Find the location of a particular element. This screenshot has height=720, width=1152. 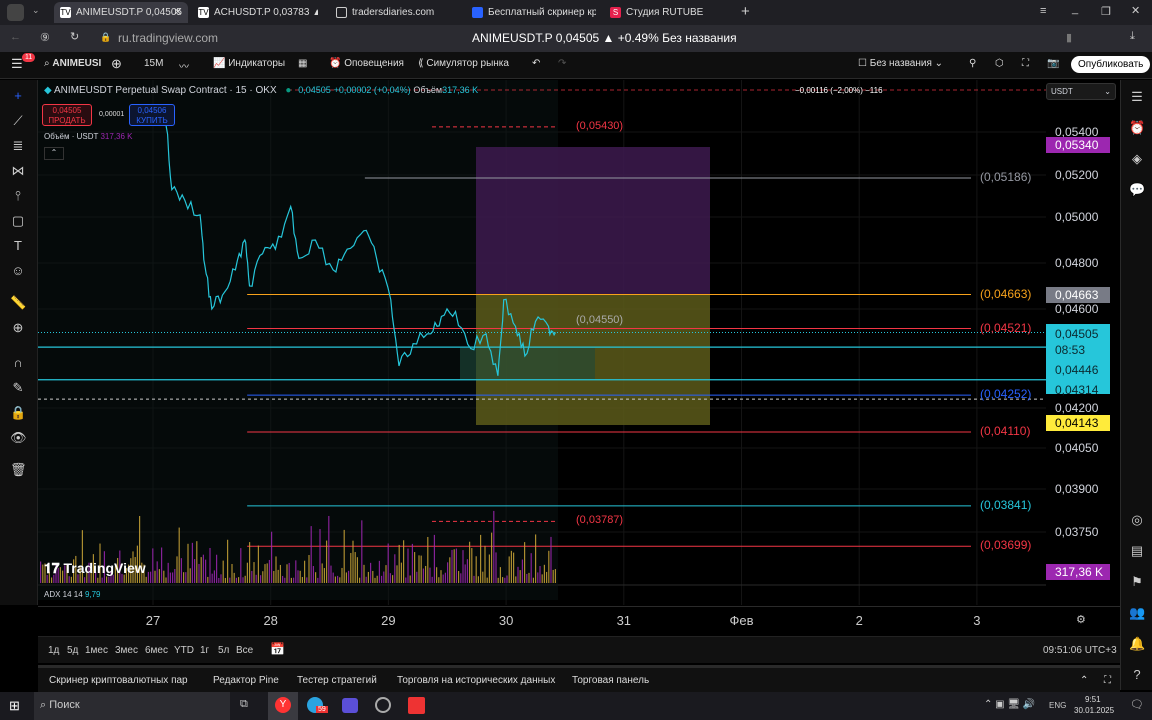

bookmark-icon: ▮ is located at coordinates (1069, 37).